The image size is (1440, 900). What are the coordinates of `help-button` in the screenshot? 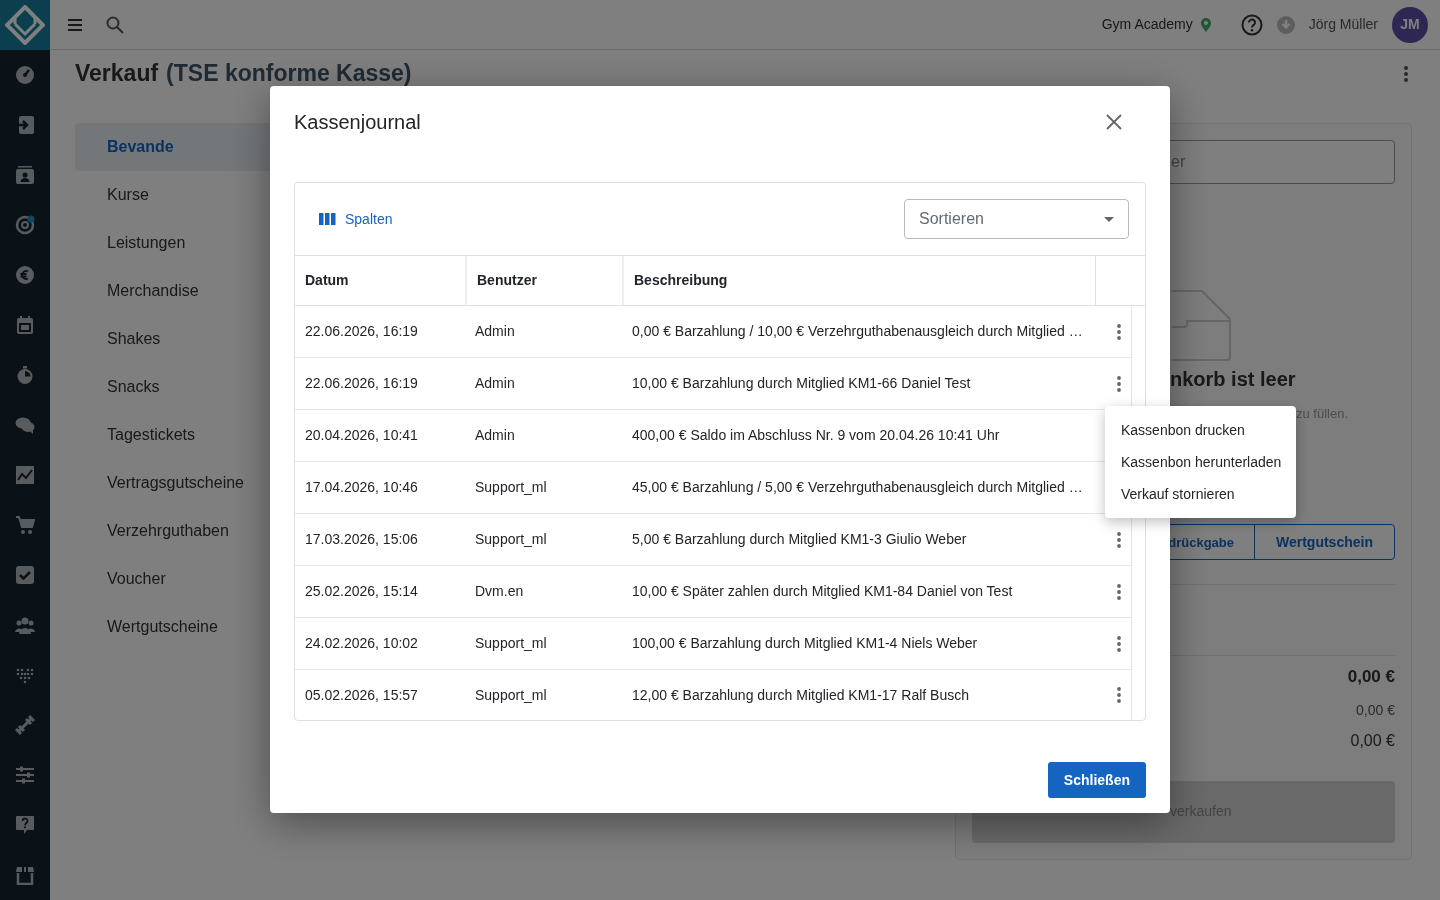 It's located at (1251, 24).